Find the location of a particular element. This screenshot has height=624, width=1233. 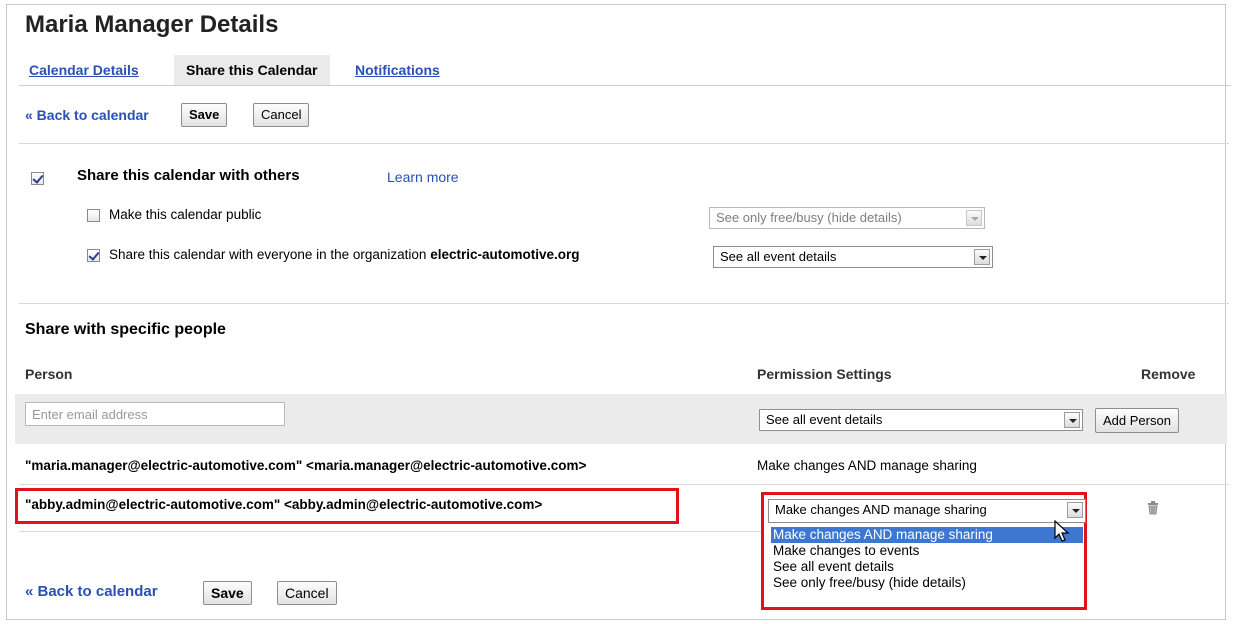

org-permission-value: See all event details is located at coordinates (778, 256).